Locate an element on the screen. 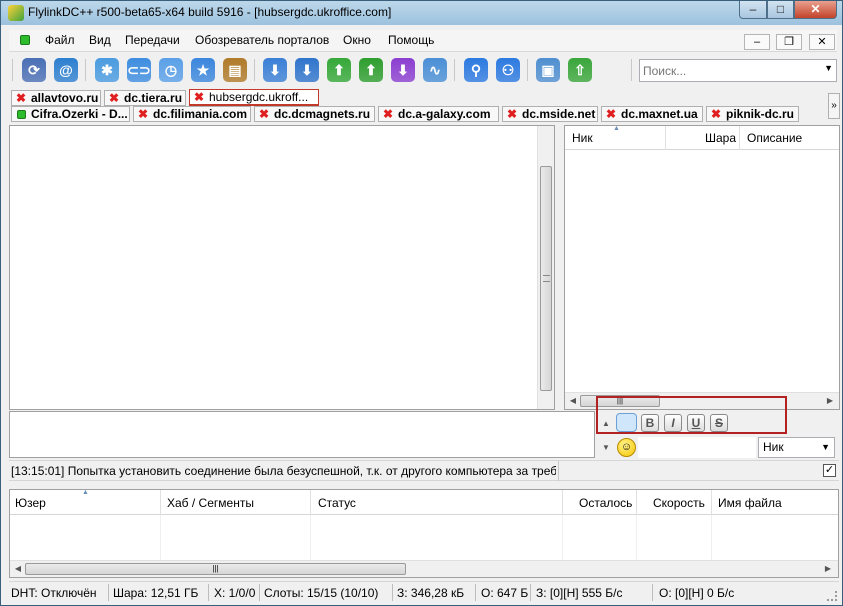 The height and width of the screenshot is (606, 843). share-size: Шара: 12,51 ГБ is located at coordinates (156, 593).